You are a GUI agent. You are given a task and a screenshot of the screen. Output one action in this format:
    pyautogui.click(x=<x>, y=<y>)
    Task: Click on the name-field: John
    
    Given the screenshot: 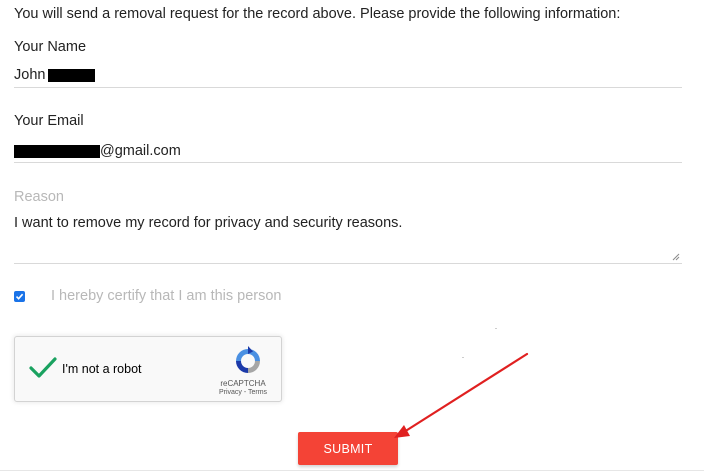 What is the action you would take?
    pyautogui.click(x=55, y=75)
    